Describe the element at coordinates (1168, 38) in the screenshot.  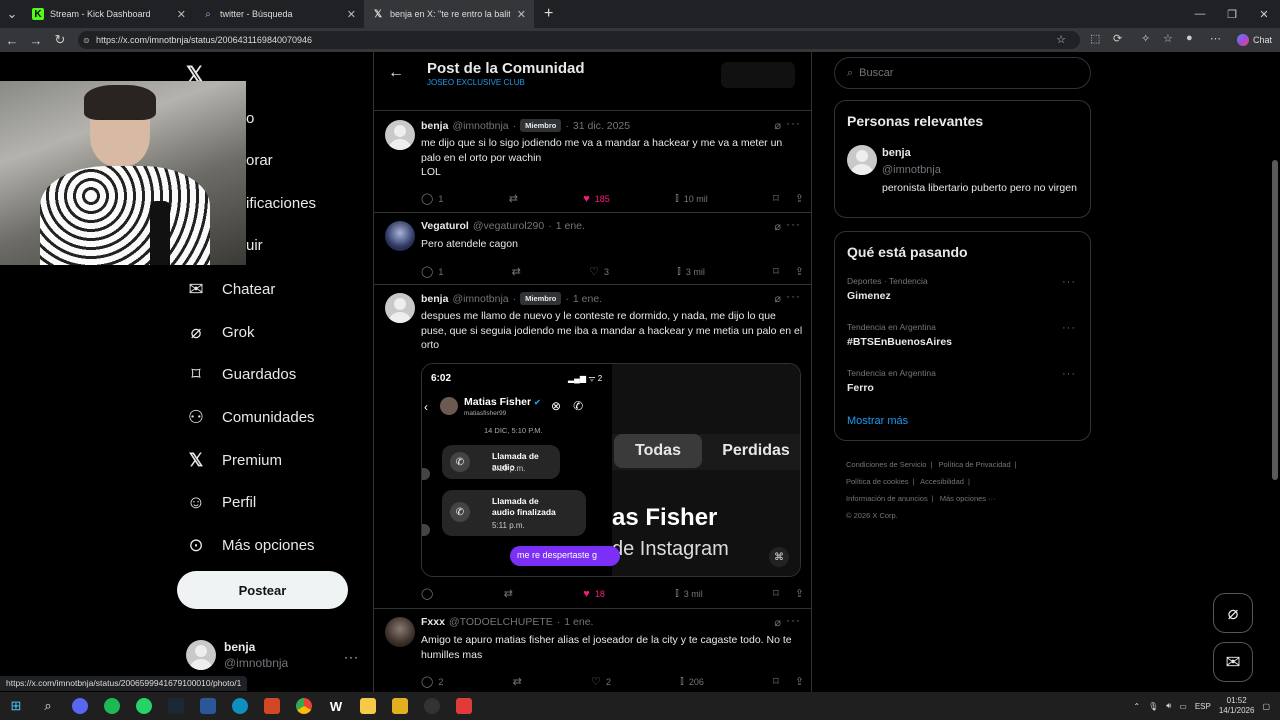
I see `favorites-icon: ☆` at that location.